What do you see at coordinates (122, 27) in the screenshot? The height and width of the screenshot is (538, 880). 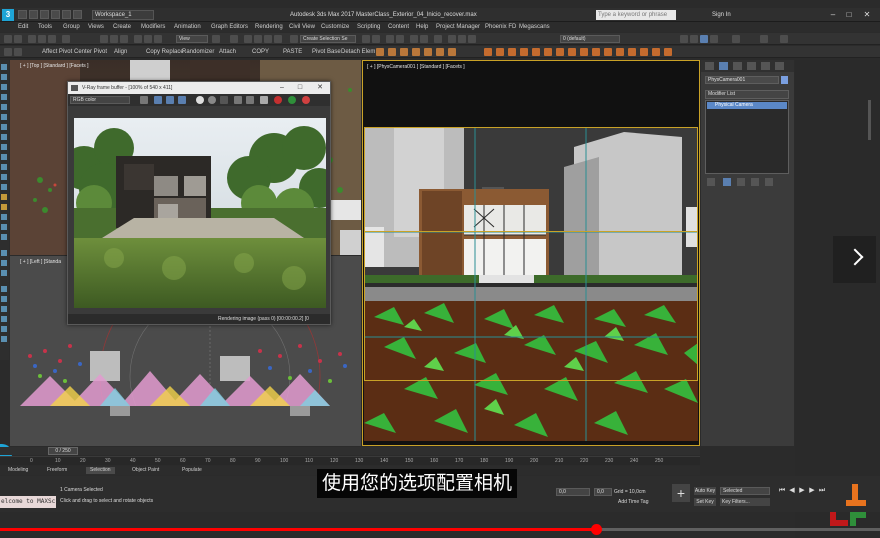 I see `menu-item-create: Create` at bounding box center [122, 27].